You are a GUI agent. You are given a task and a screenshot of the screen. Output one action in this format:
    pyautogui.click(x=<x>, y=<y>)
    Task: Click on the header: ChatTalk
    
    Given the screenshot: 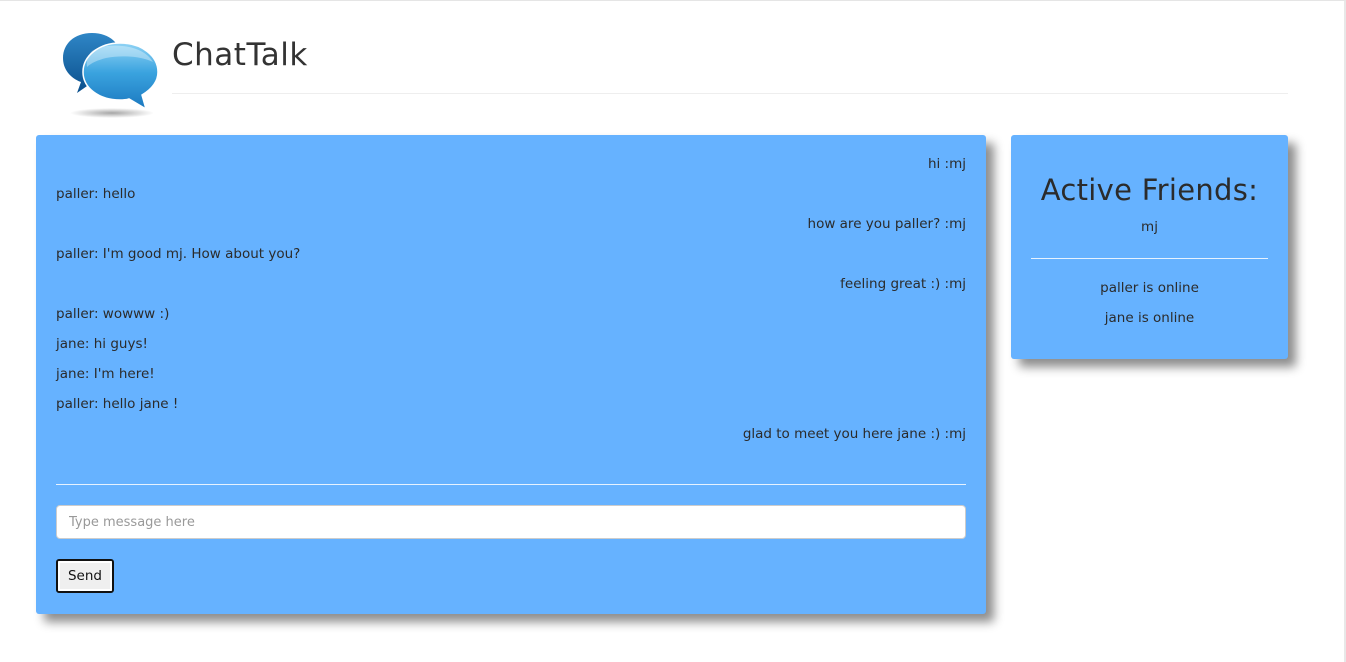 What is the action you would take?
    pyautogui.click(x=674, y=74)
    